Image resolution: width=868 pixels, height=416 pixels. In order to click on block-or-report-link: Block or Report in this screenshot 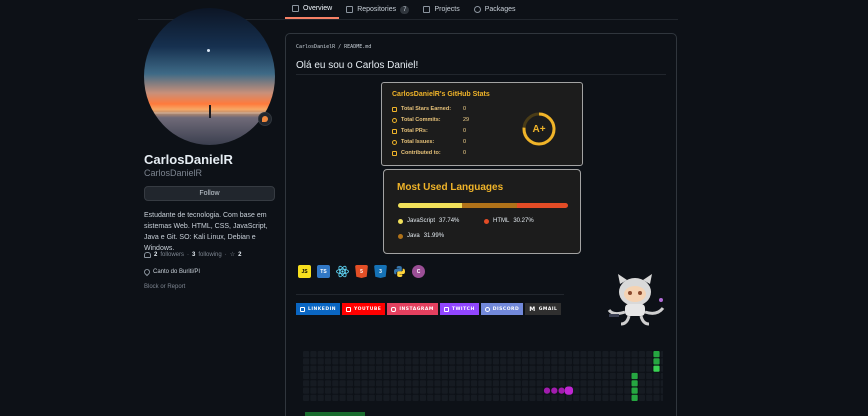, I will do `click(164, 287)`.